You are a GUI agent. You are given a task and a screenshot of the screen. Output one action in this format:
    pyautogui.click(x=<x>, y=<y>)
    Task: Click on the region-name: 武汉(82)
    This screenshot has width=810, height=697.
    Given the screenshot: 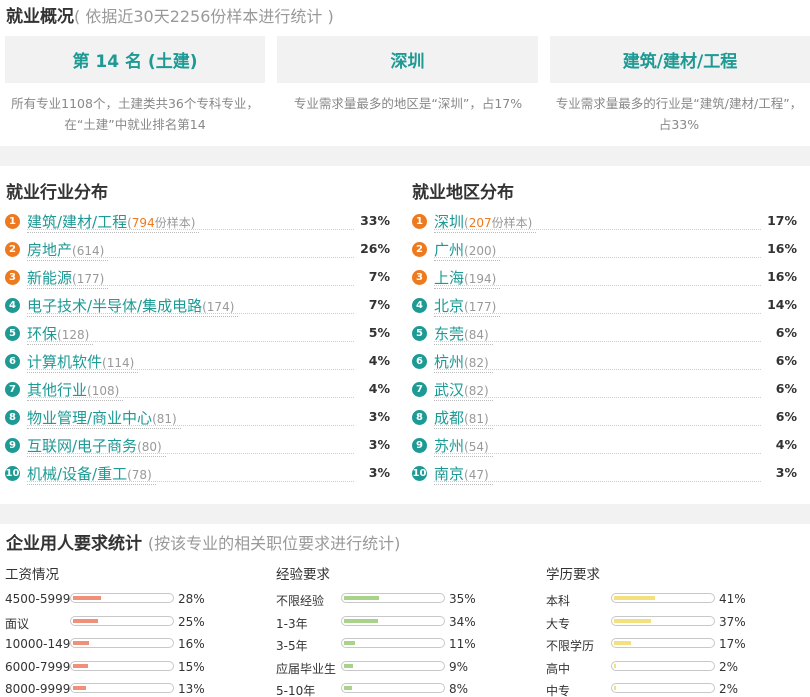 What is the action you would take?
    pyautogui.click(x=463, y=390)
    